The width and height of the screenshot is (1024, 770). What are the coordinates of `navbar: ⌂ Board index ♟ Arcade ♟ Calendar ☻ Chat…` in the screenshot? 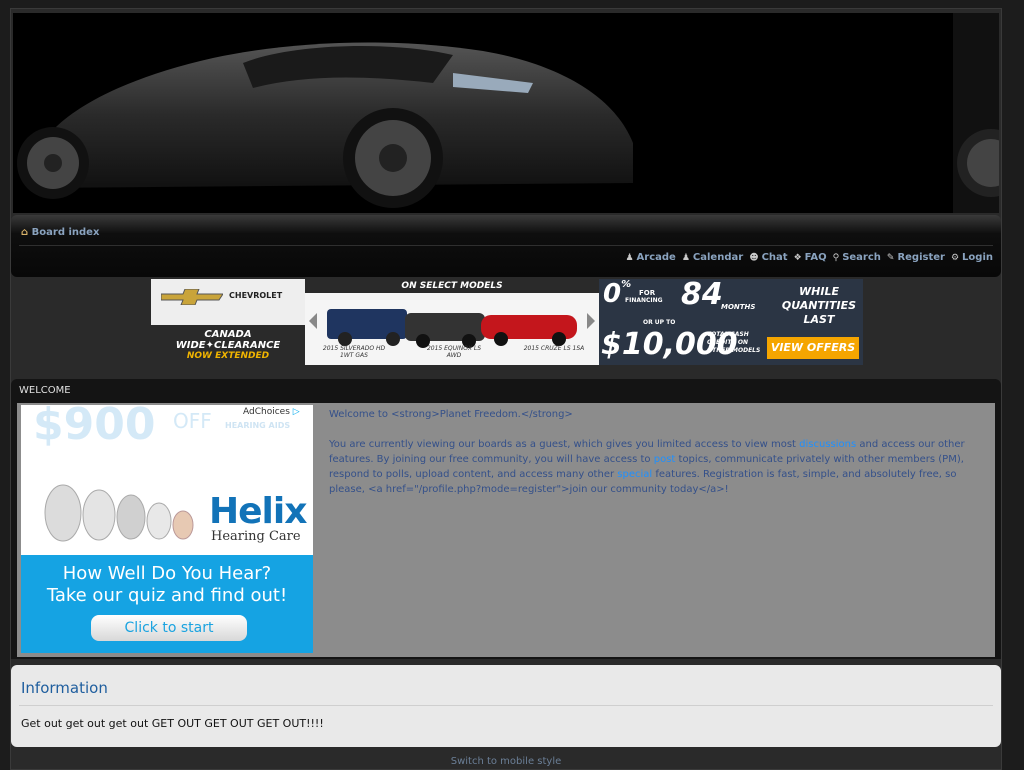 It's located at (506, 246).